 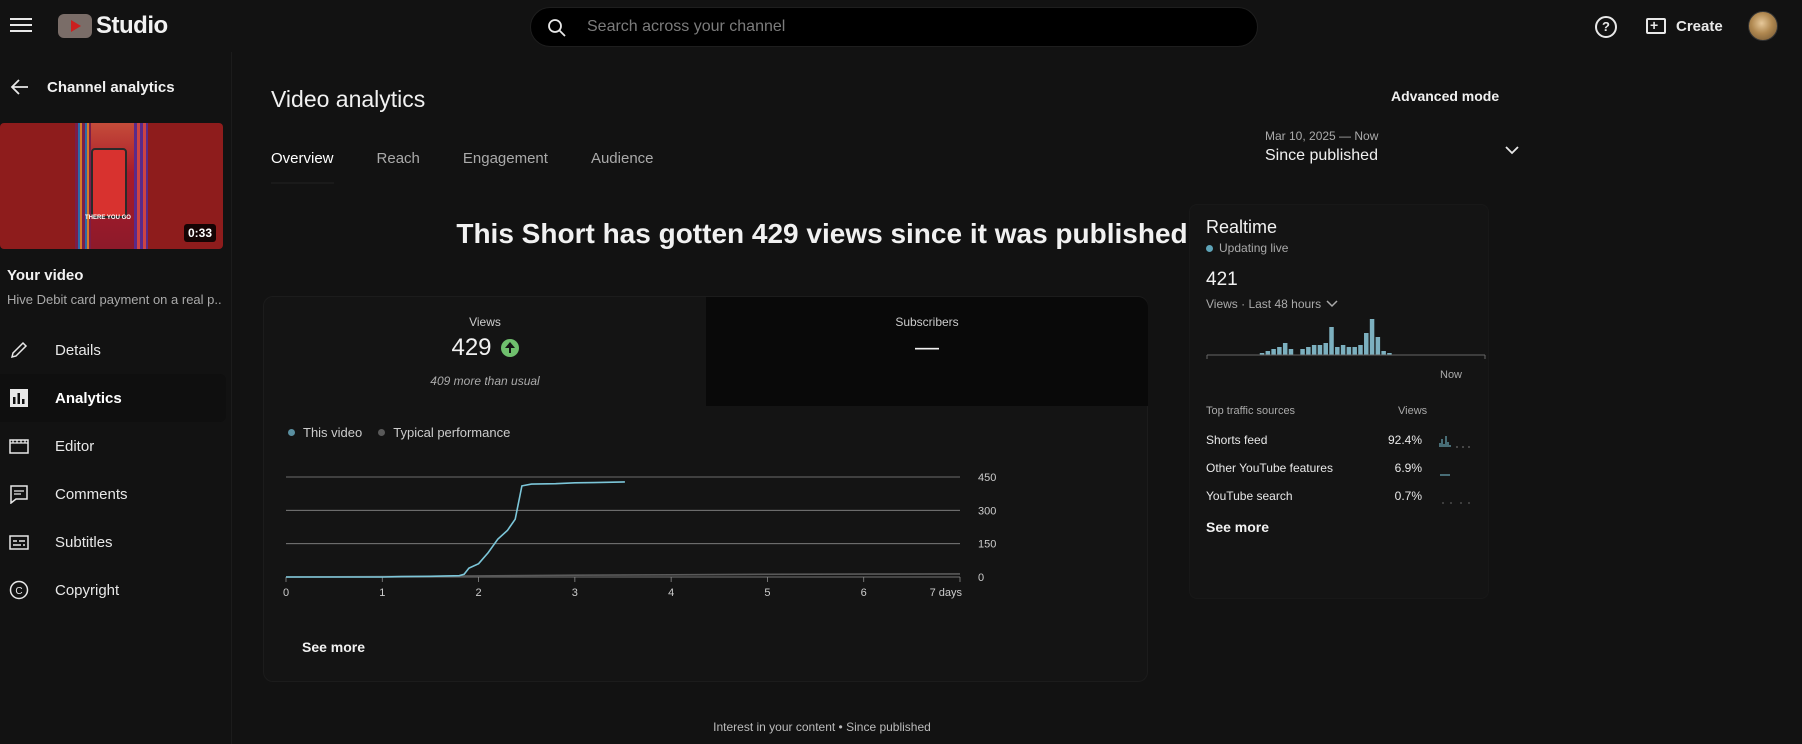 I want to click on traffic-views-title: Views, so click(x=1413, y=411).